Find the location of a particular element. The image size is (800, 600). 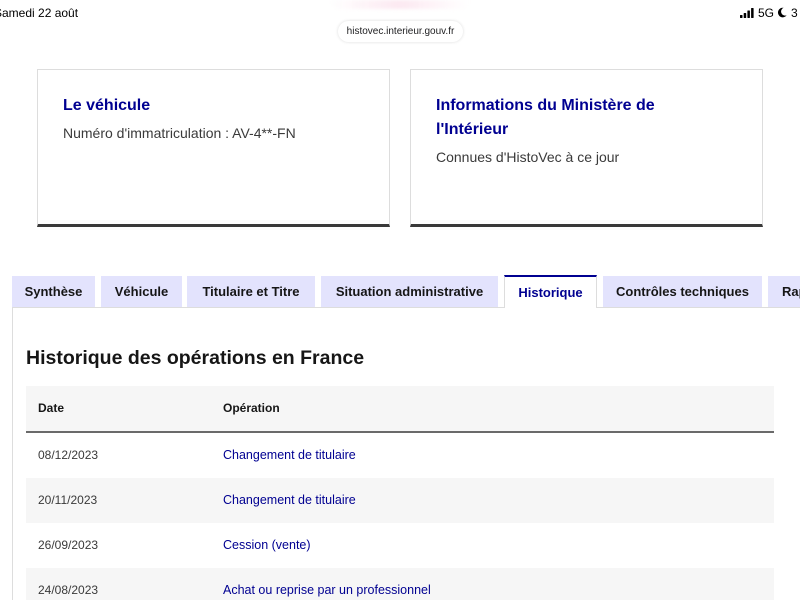

history-title: Historique des opérations en France is located at coordinates (195, 358).